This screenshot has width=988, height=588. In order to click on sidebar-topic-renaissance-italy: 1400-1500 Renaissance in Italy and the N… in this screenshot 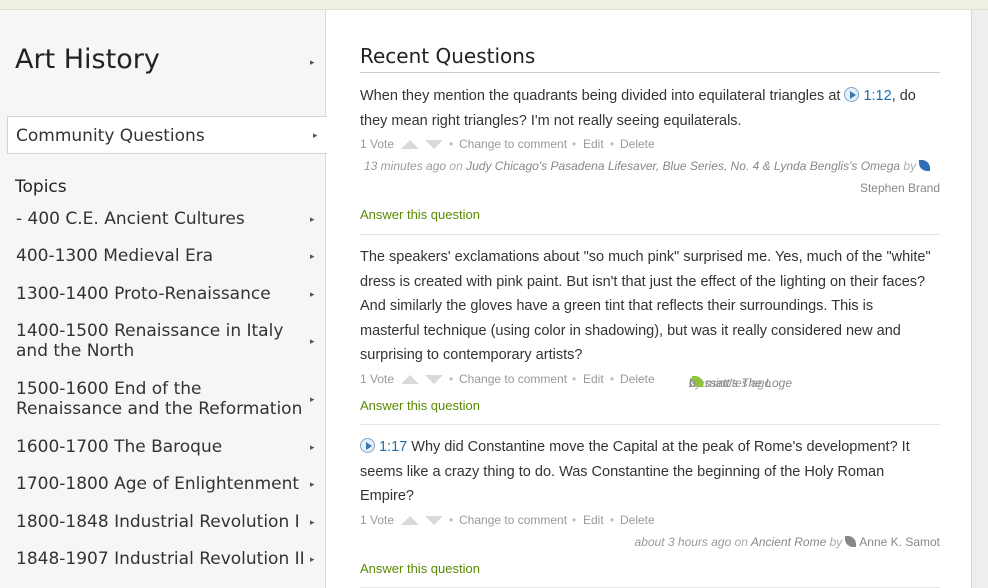, I will do `click(163, 343)`.